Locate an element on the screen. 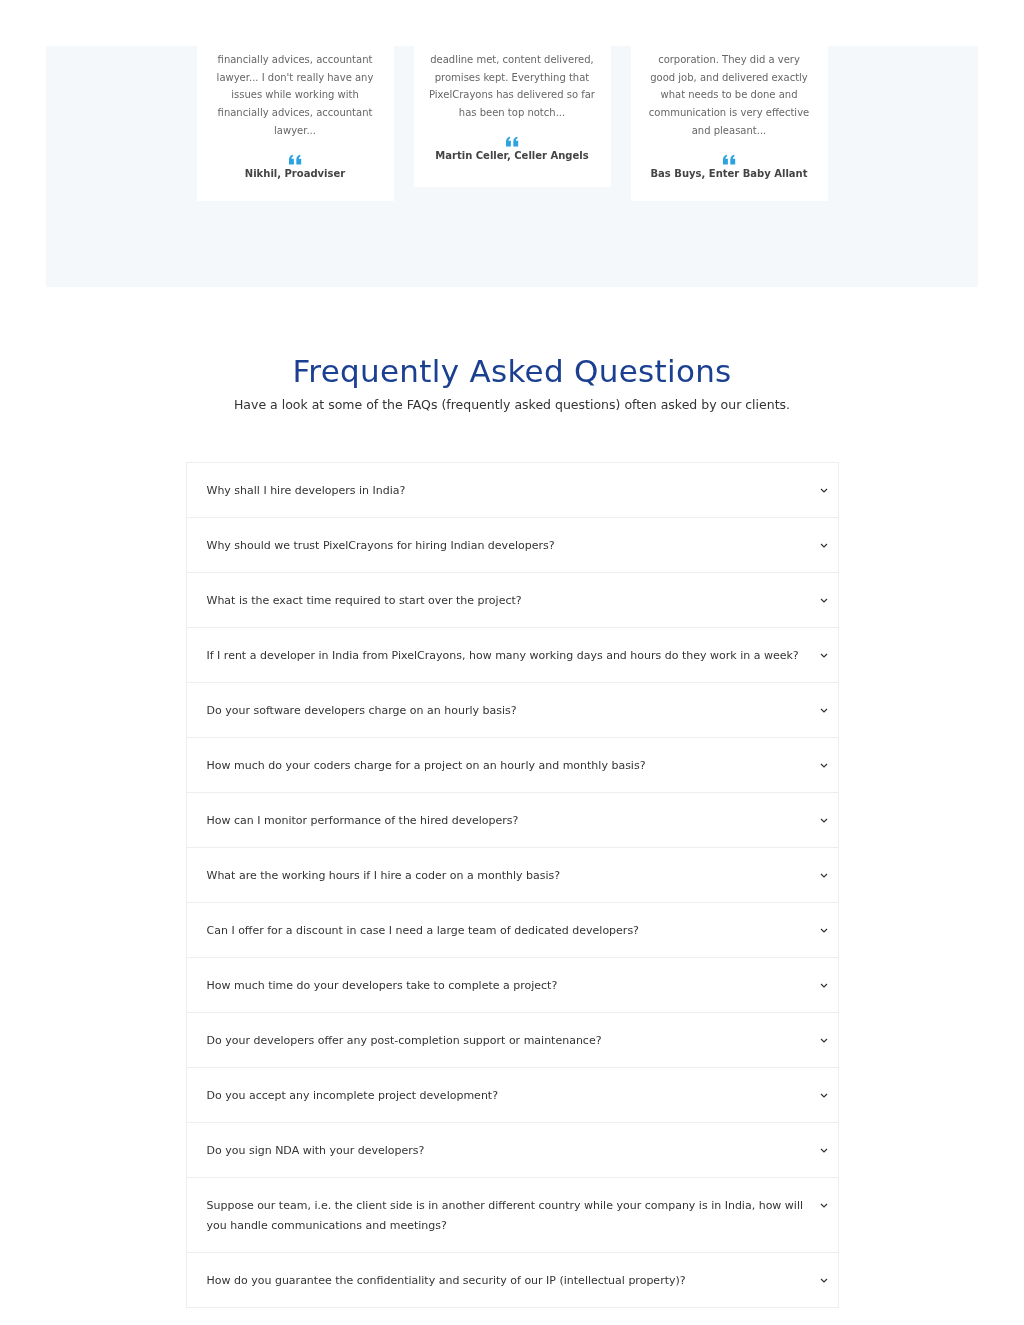 This screenshot has width=1024, height=1325. faq-item: How can I monitor performance of the hired developers? is located at coordinates (512, 820).